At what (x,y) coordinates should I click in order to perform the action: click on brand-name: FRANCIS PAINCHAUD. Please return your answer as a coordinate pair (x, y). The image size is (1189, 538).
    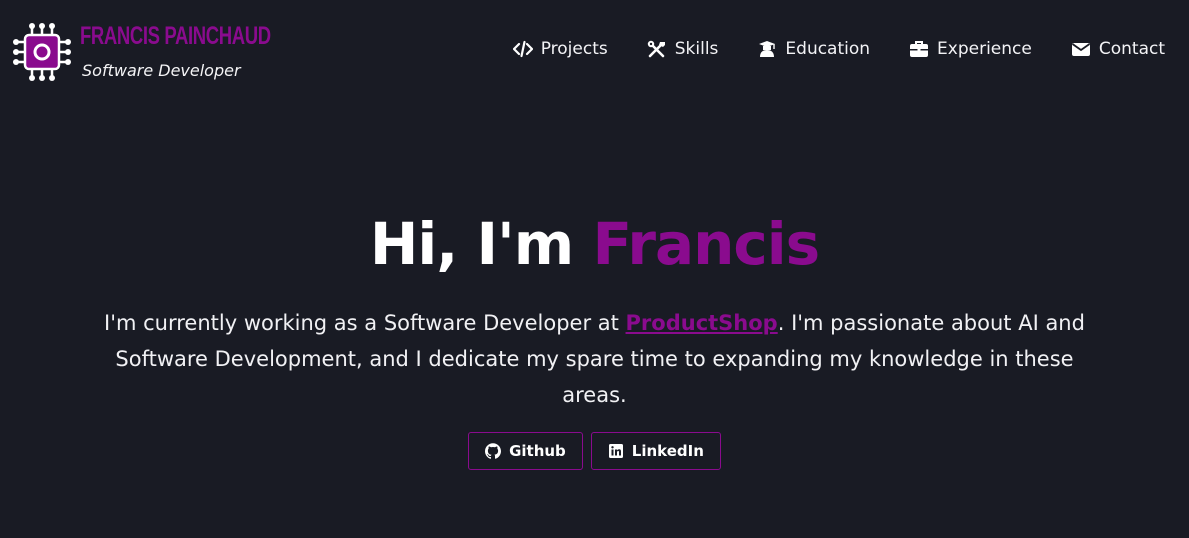
    Looking at the image, I should click on (175, 36).